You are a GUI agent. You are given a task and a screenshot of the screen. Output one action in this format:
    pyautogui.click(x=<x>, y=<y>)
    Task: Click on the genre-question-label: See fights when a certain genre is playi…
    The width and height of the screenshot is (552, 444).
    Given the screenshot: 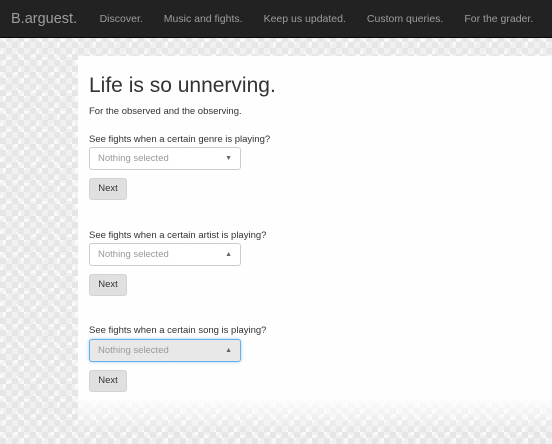 What is the action you would take?
    pyautogui.click(x=180, y=139)
    